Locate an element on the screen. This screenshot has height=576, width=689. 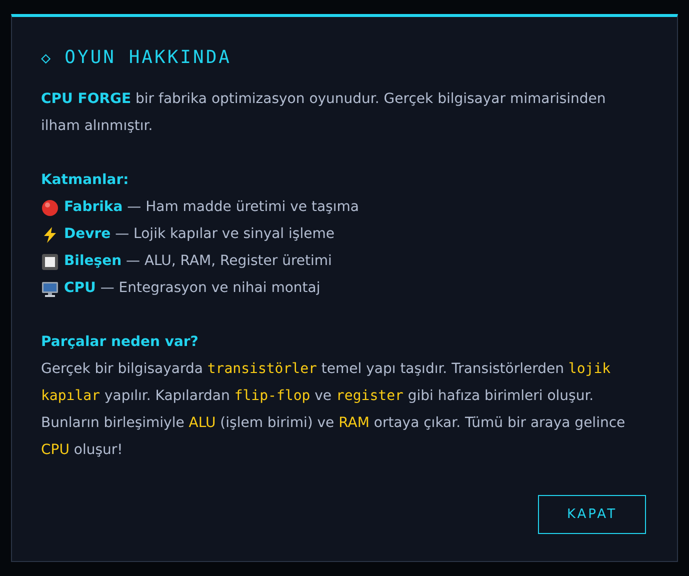
layer-text: CPU — Entegrasyon ve nihai montaj is located at coordinates (192, 288).